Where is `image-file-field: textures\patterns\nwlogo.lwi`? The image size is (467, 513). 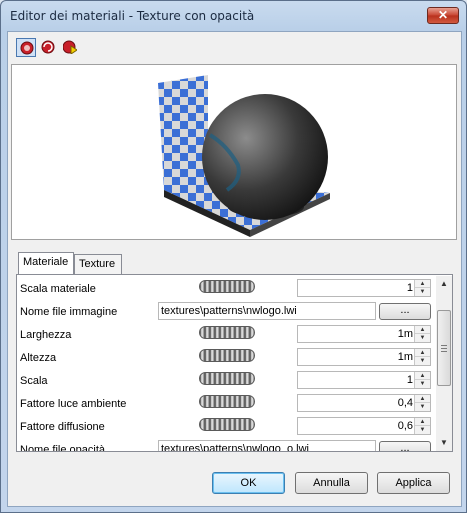
image-file-field: textures\patterns\nwlogo.lwi is located at coordinates (267, 311).